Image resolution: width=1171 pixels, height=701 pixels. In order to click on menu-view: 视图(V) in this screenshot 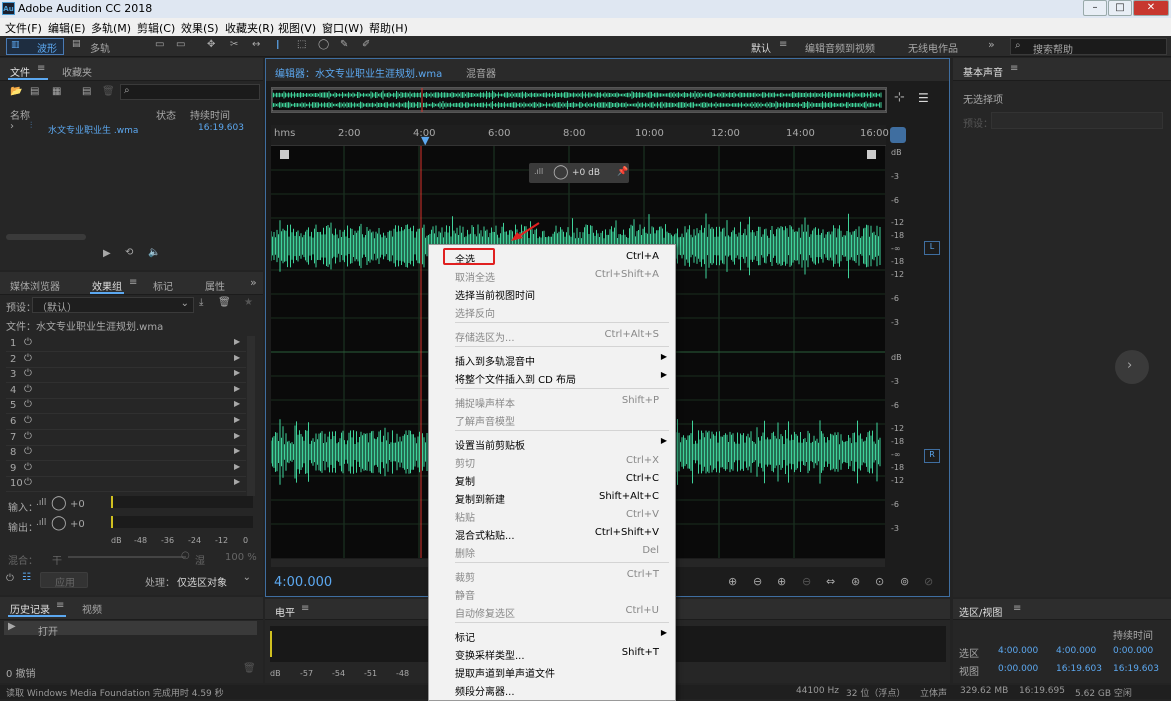, I will do `click(297, 28)`.